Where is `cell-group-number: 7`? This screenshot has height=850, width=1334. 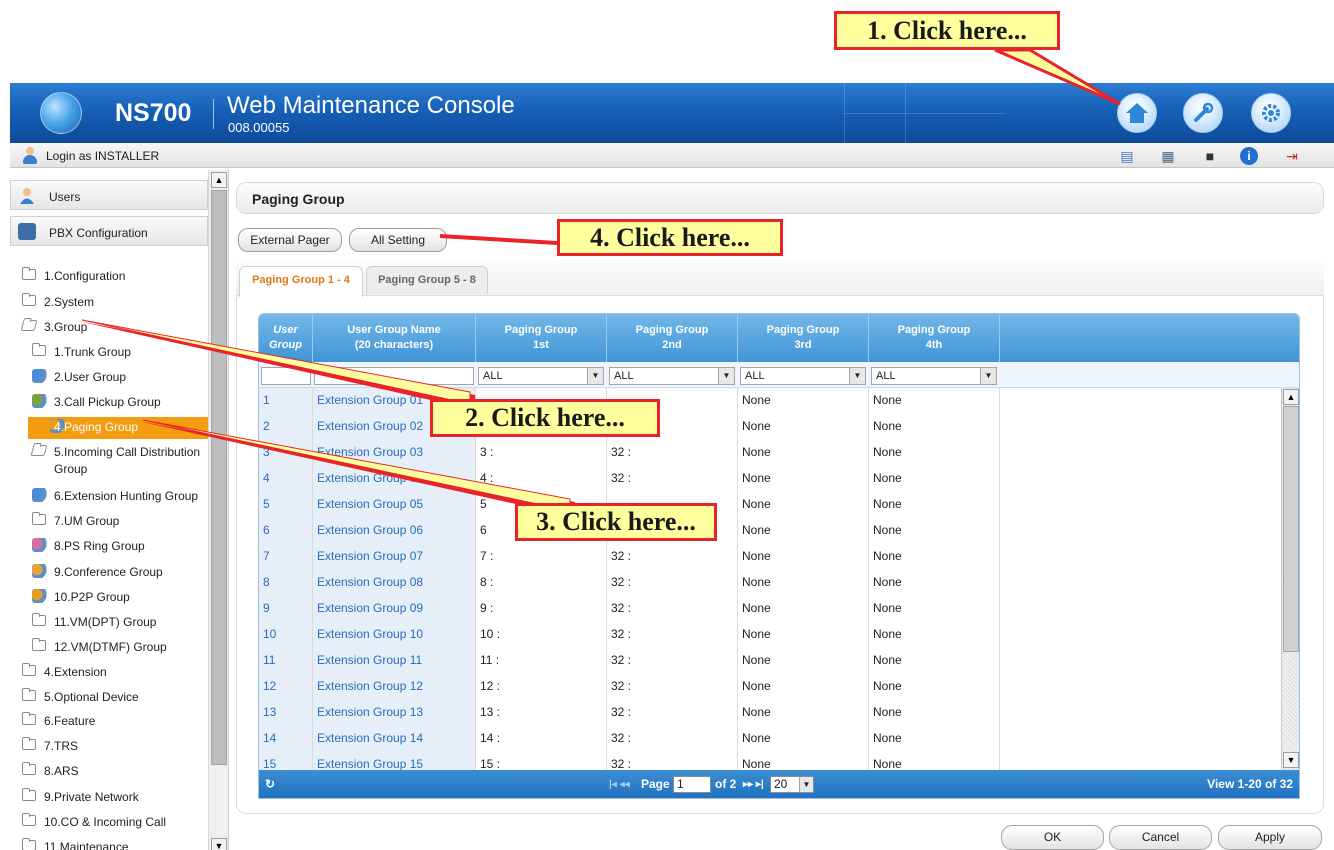 cell-group-number: 7 is located at coordinates (286, 557).